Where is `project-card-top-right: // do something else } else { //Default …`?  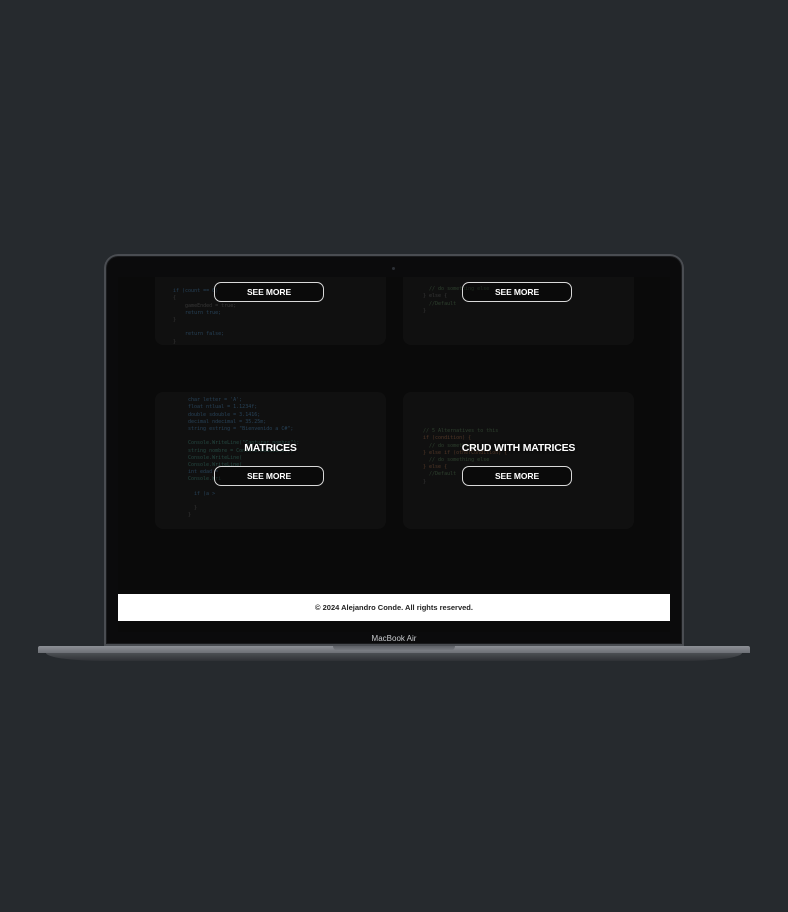 project-card-top-right: // do something else } else { //Default … is located at coordinates (518, 311).